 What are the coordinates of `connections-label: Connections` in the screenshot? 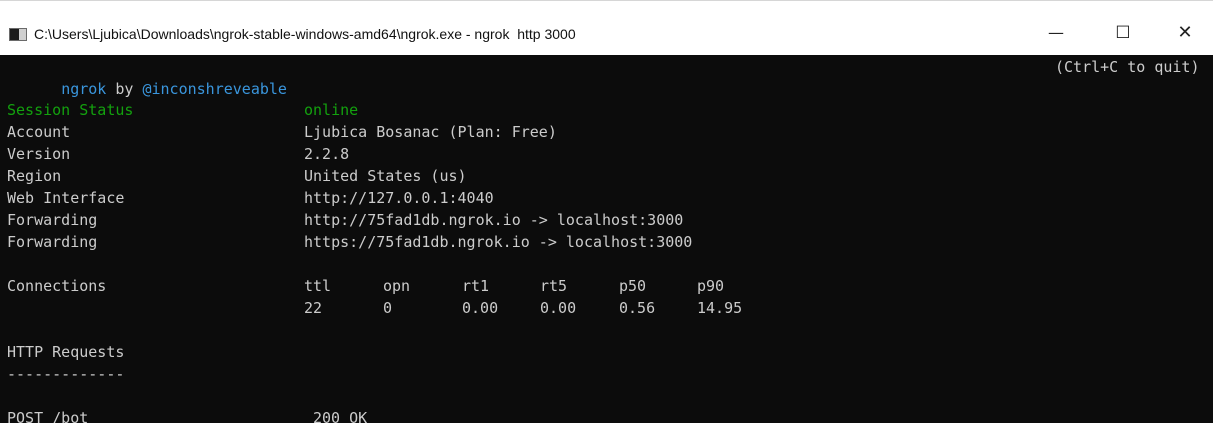 It's located at (57, 286).